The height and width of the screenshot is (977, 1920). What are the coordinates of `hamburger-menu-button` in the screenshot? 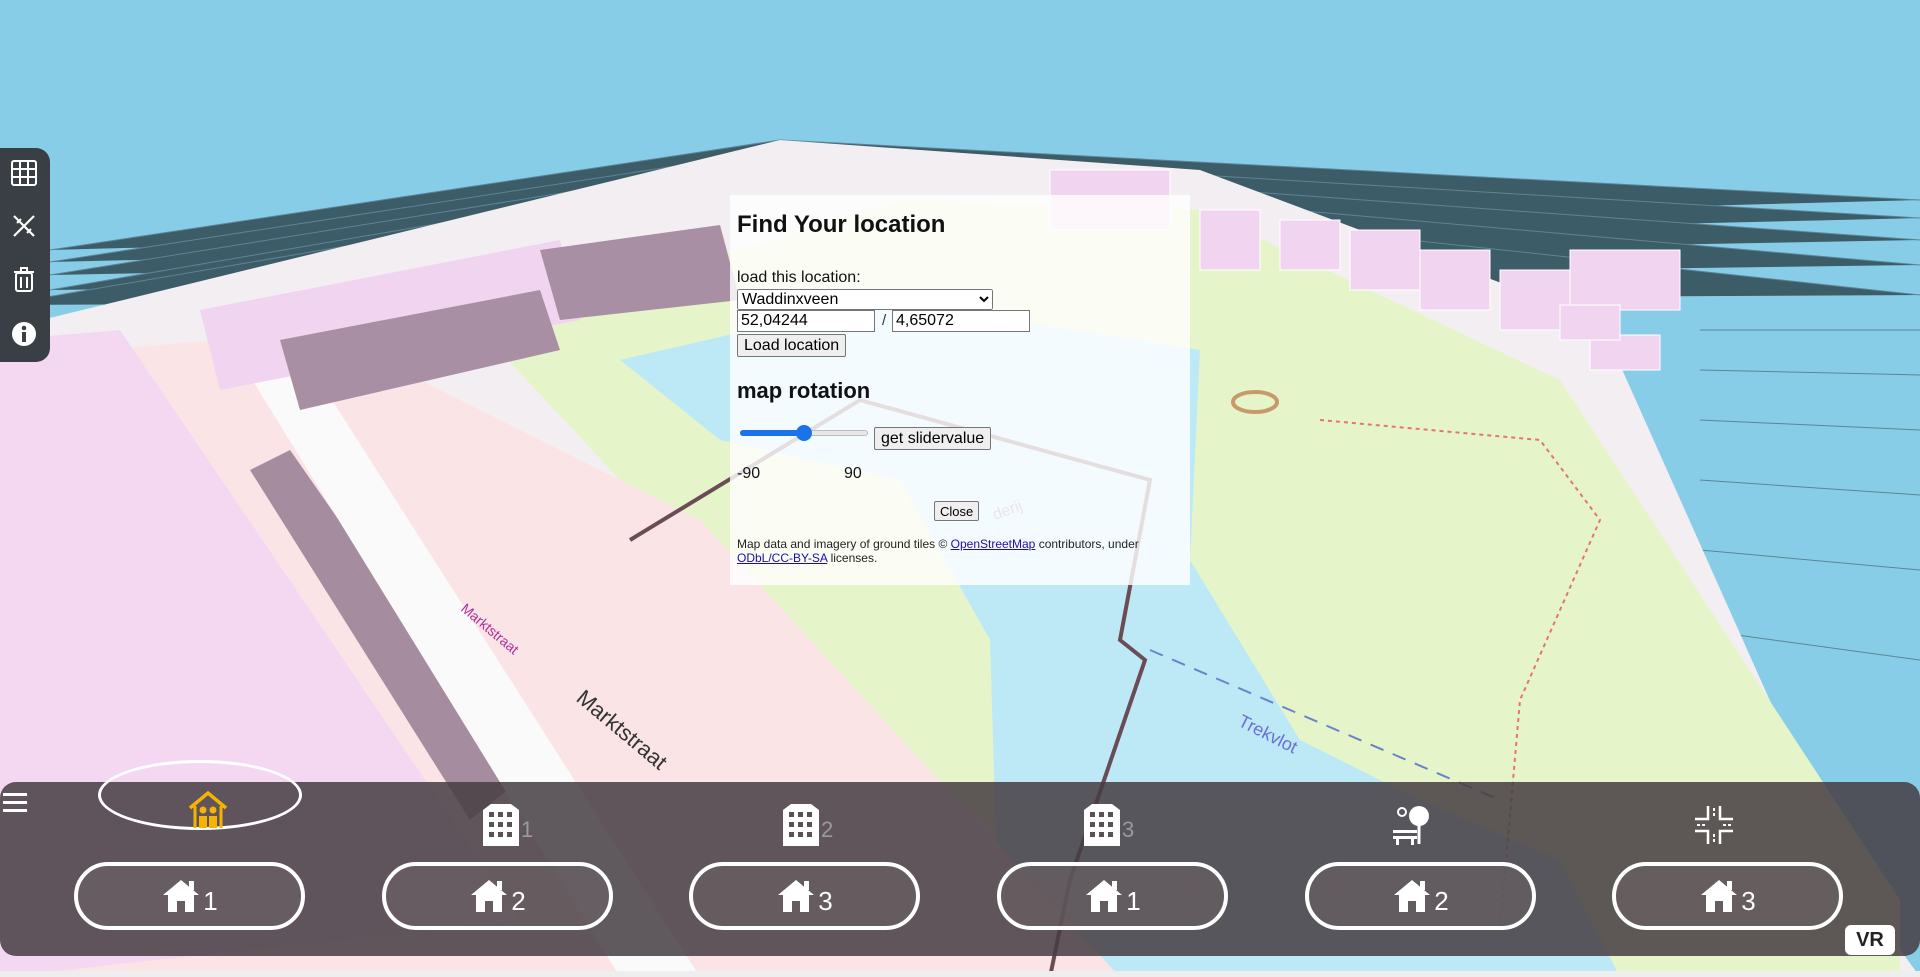 It's located at (15, 805).